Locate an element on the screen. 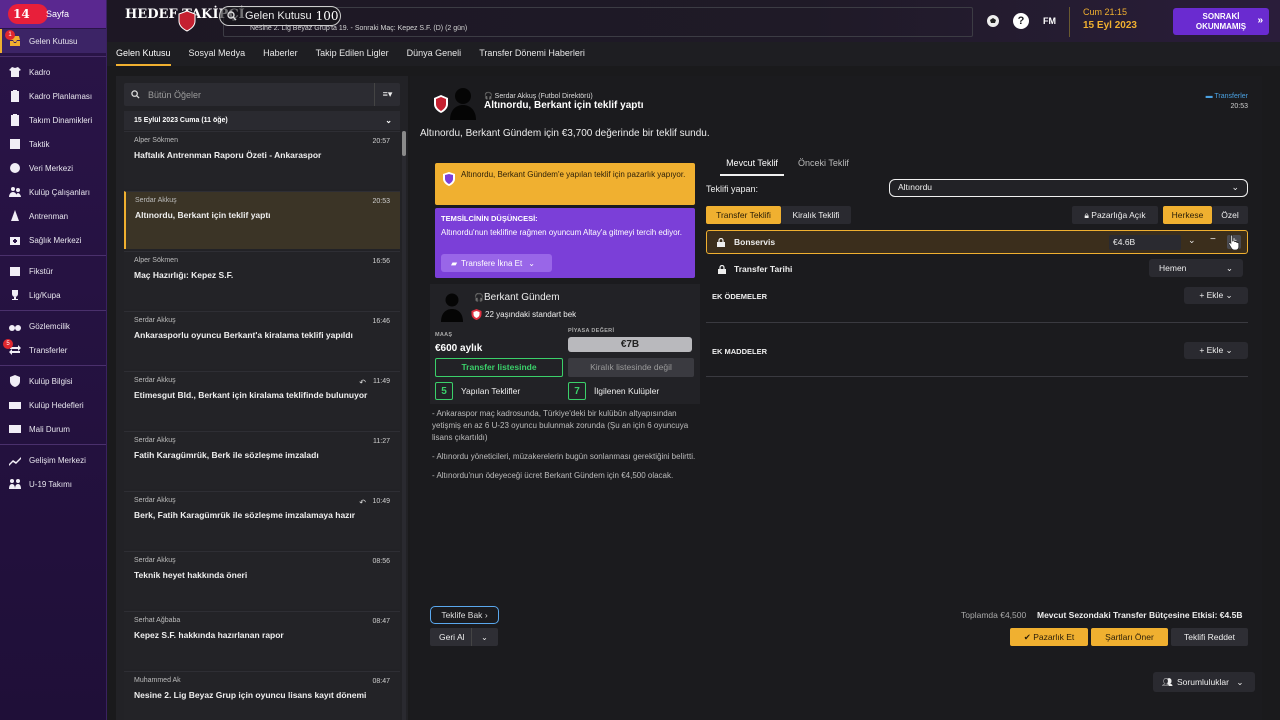  date-group-header: 15 Eylül 2023 Cuma (11 öğe) ⌄ is located at coordinates (262, 120).